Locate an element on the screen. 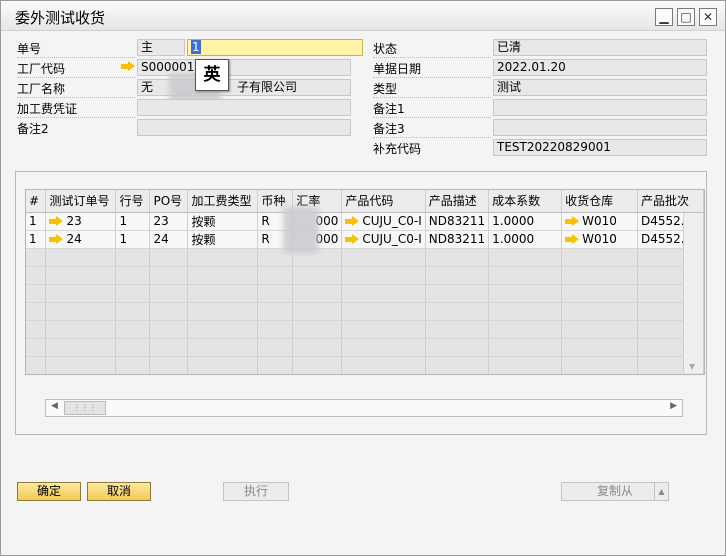 This screenshot has height=556, width=726. factory-name-prefix: 无 is located at coordinates (147, 87).